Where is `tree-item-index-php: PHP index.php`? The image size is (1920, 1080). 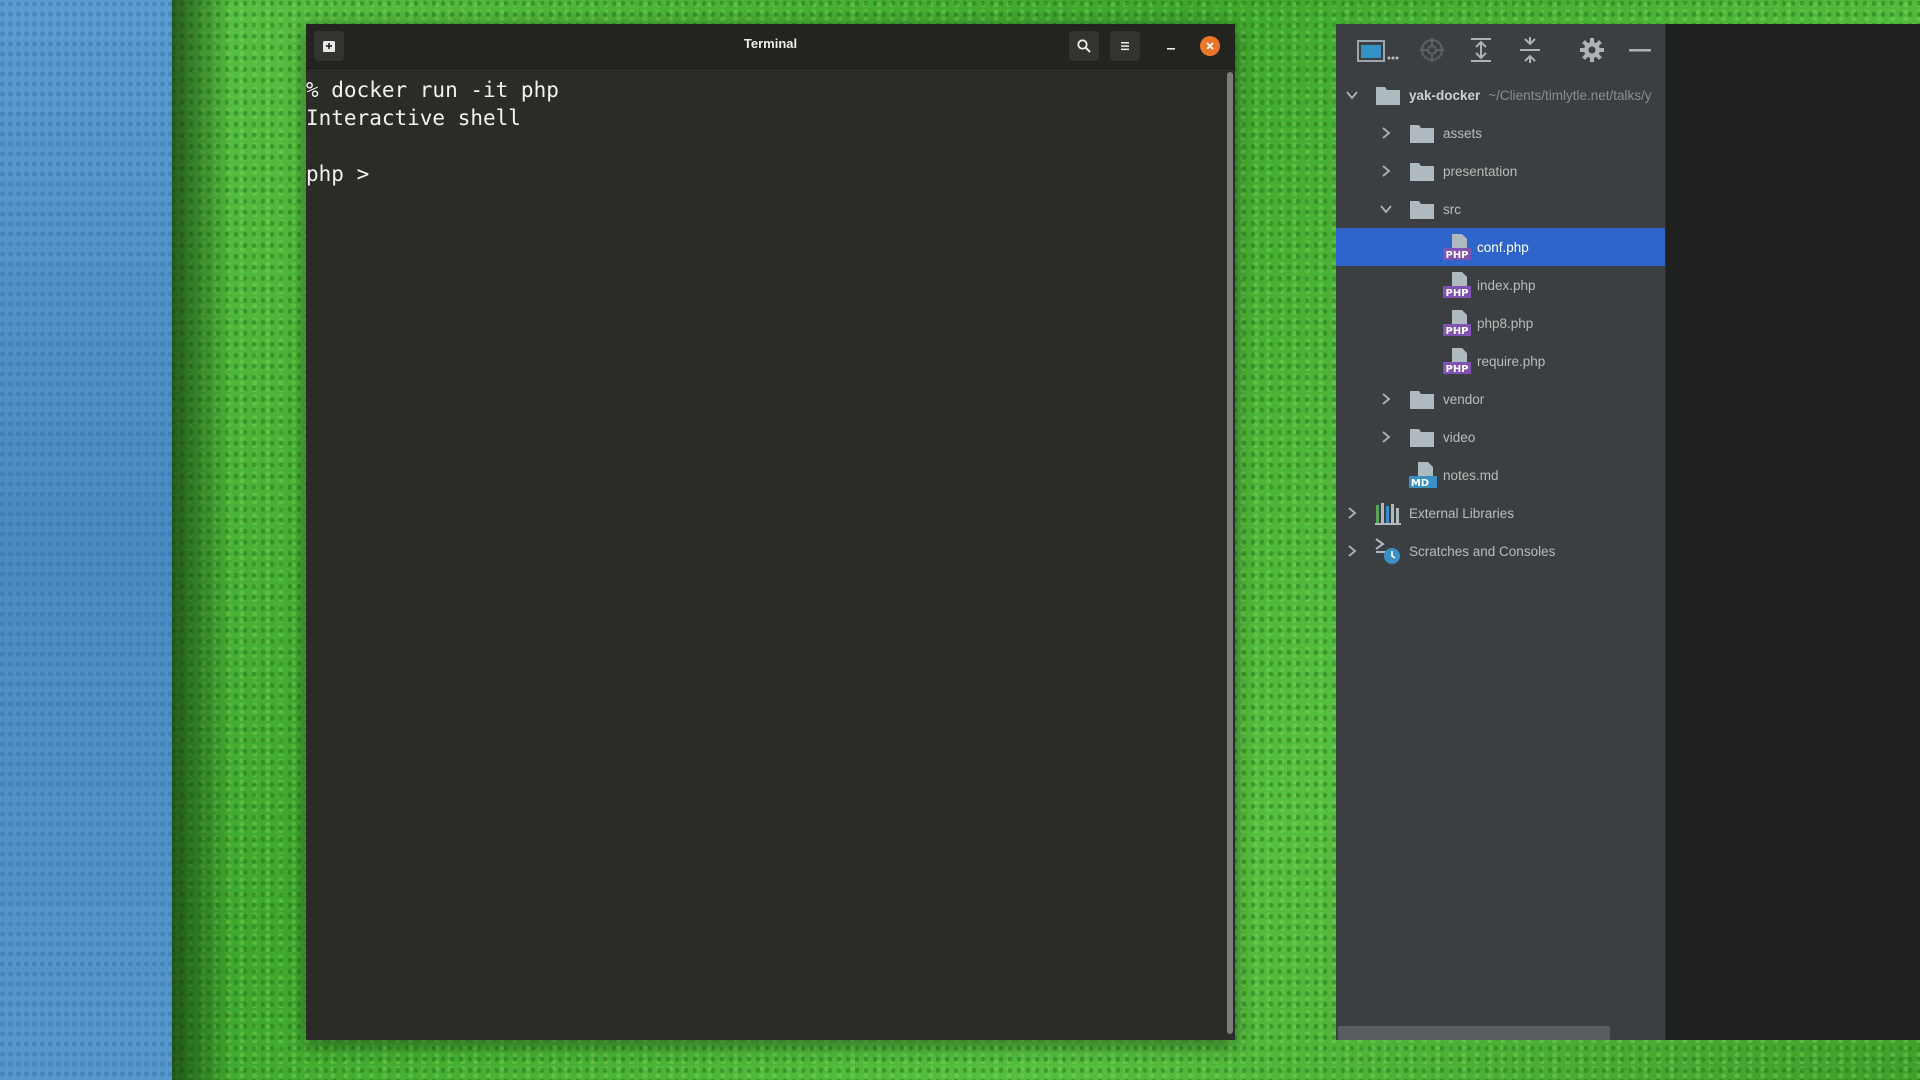
tree-item-index-php: PHP index.php is located at coordinates (1500, 285).